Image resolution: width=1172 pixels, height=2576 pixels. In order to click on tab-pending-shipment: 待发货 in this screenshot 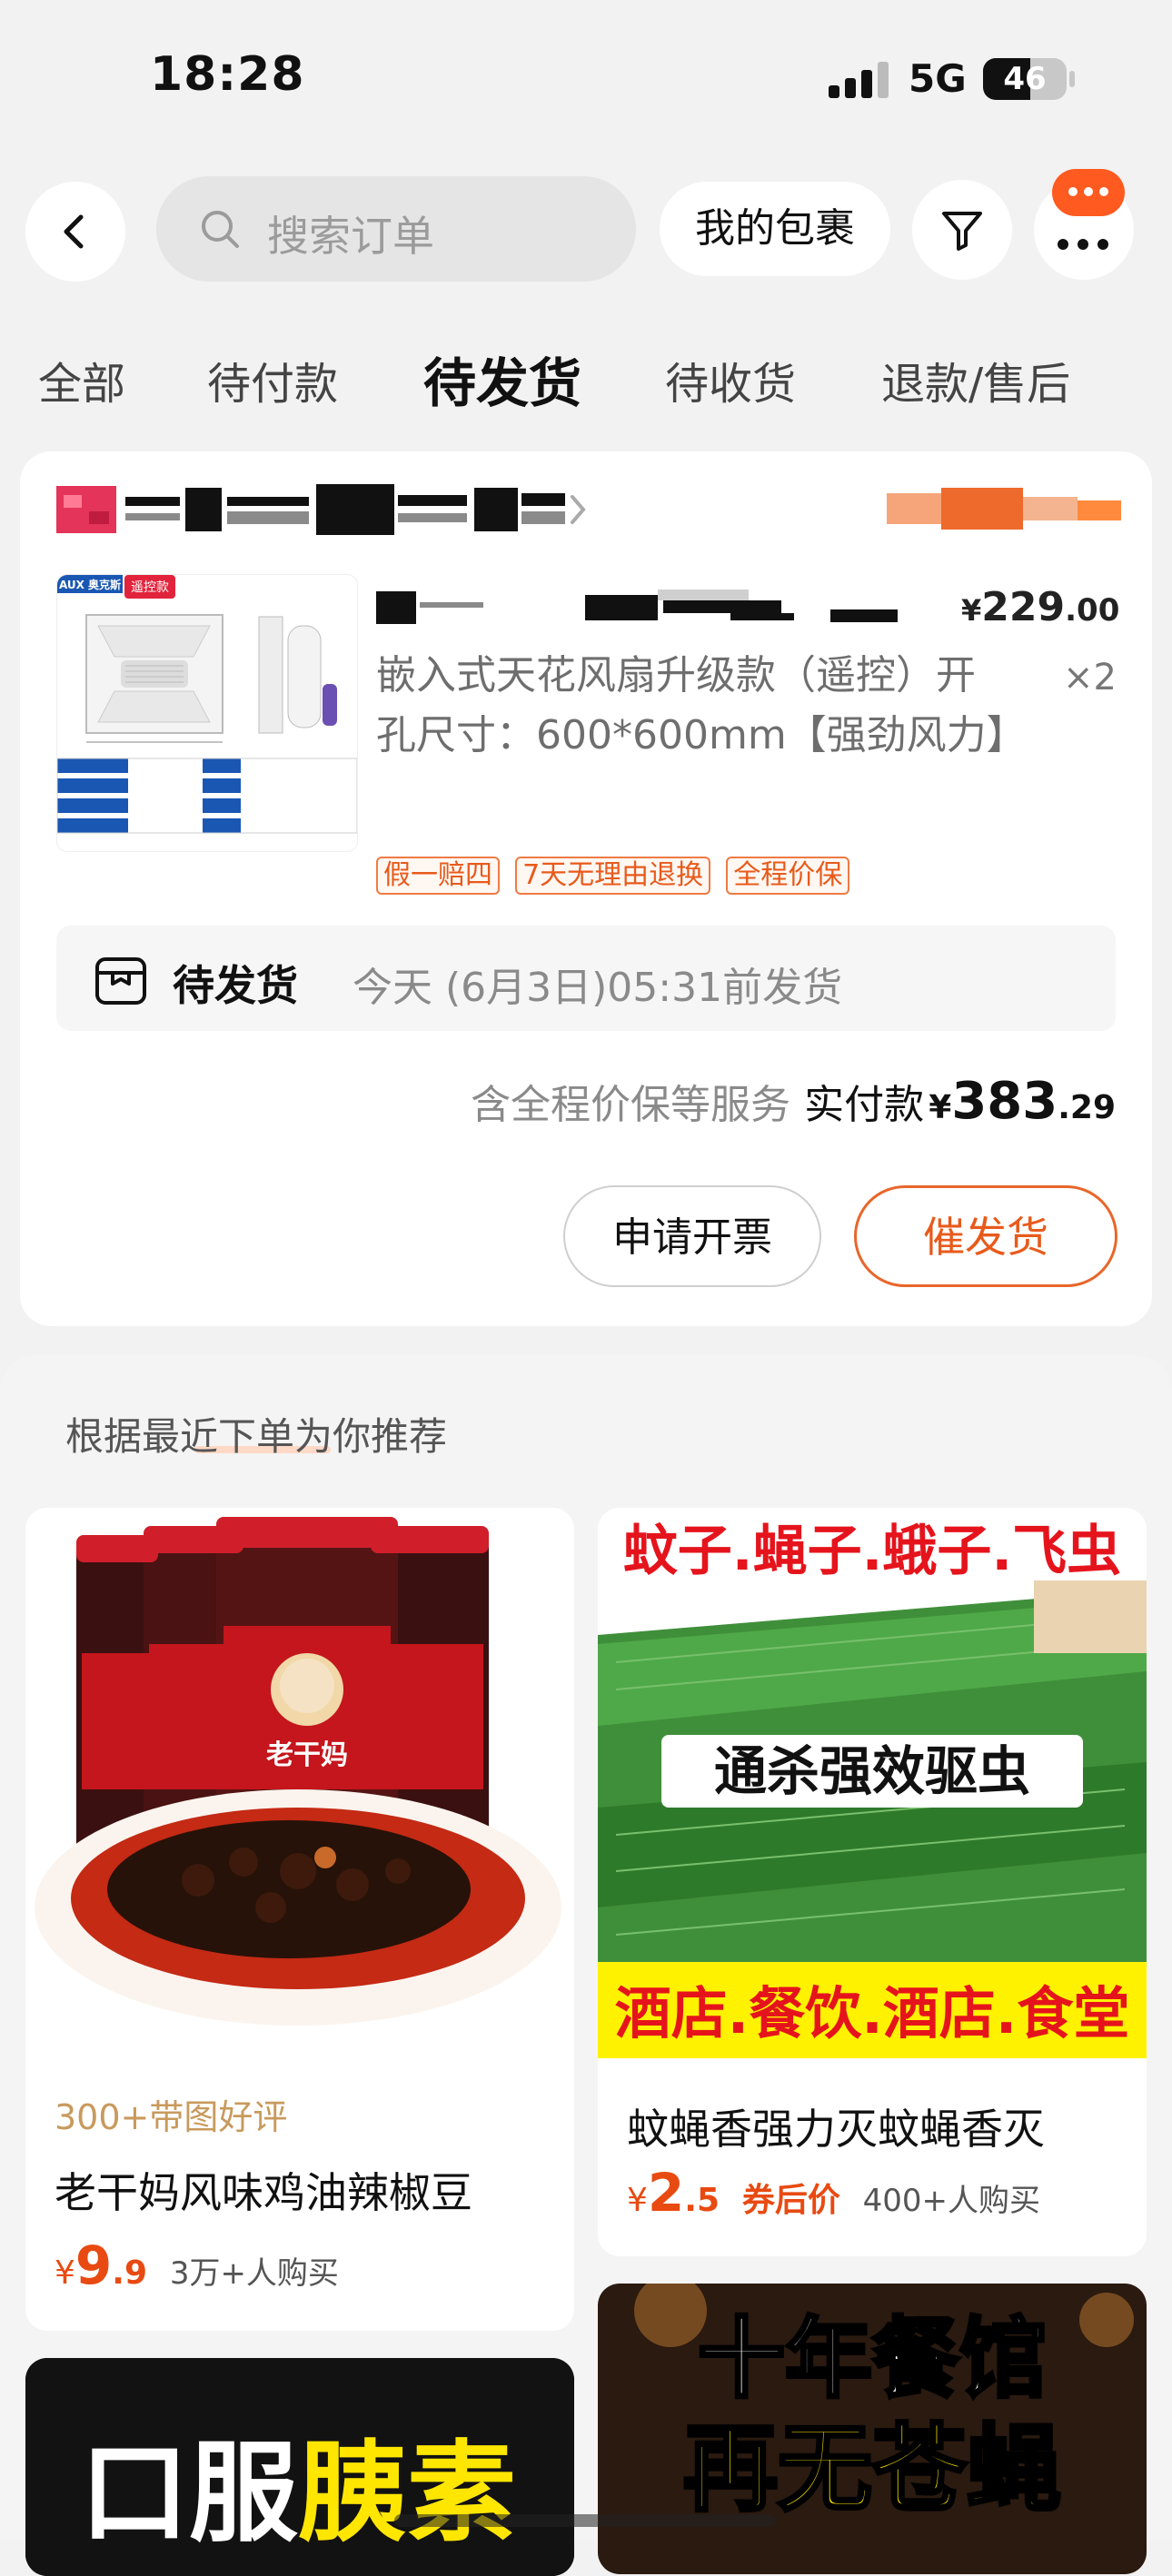, I will do `click(502, 379)`.